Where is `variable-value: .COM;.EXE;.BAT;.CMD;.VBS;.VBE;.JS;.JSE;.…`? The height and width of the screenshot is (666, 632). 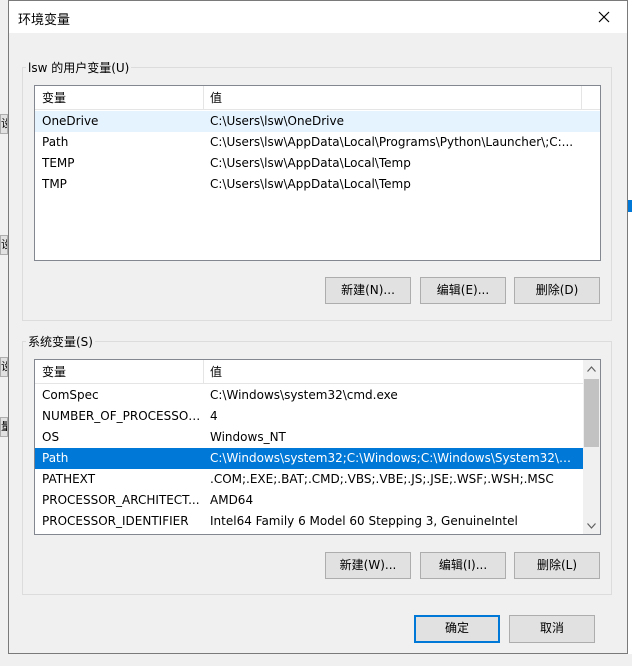
variable-value: .COM;.EXE;.BAT;.CMD;.VBS;.VBE;.JS;.JSE;.… is located at coordinates (382, 479).